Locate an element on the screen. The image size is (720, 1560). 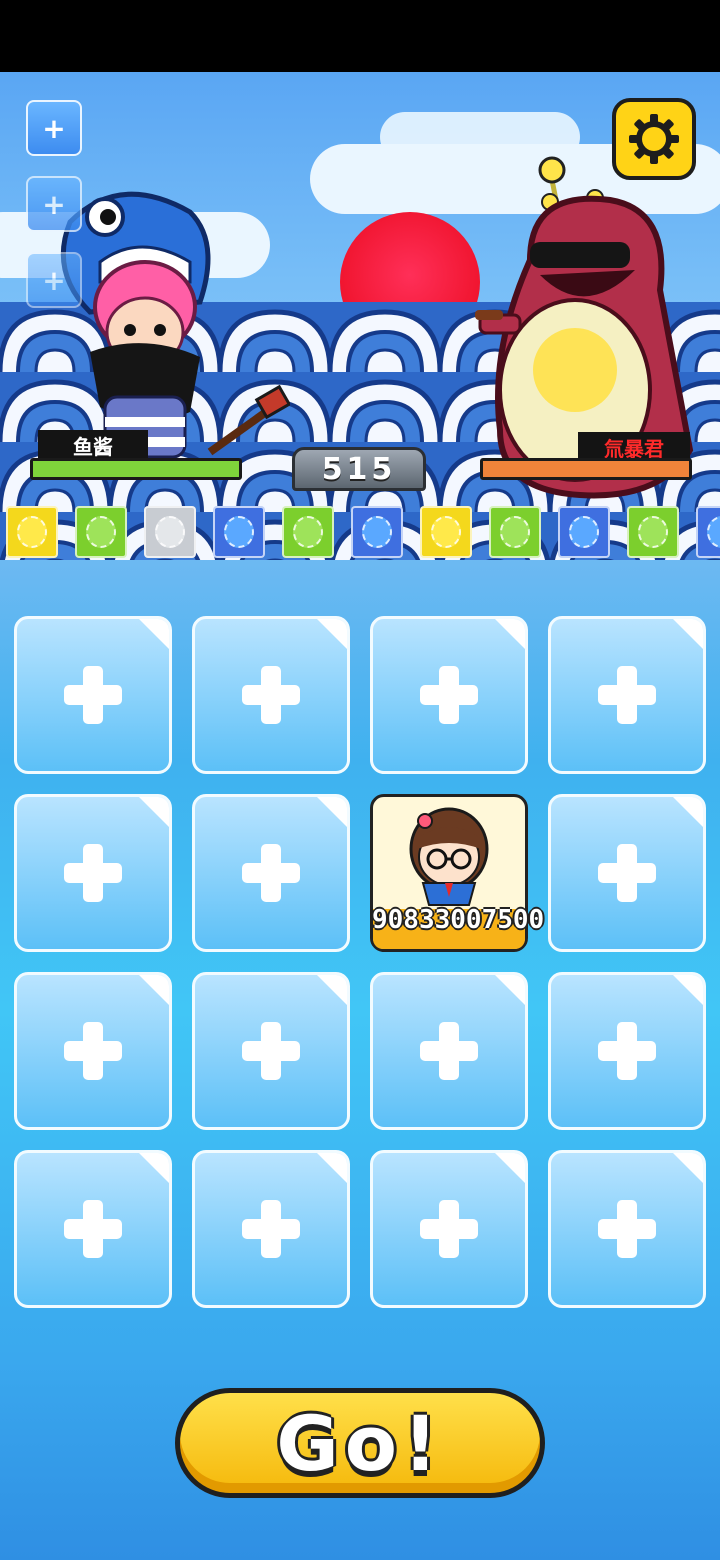
go-button-label: Go! is located at coordinates (360, 1443).